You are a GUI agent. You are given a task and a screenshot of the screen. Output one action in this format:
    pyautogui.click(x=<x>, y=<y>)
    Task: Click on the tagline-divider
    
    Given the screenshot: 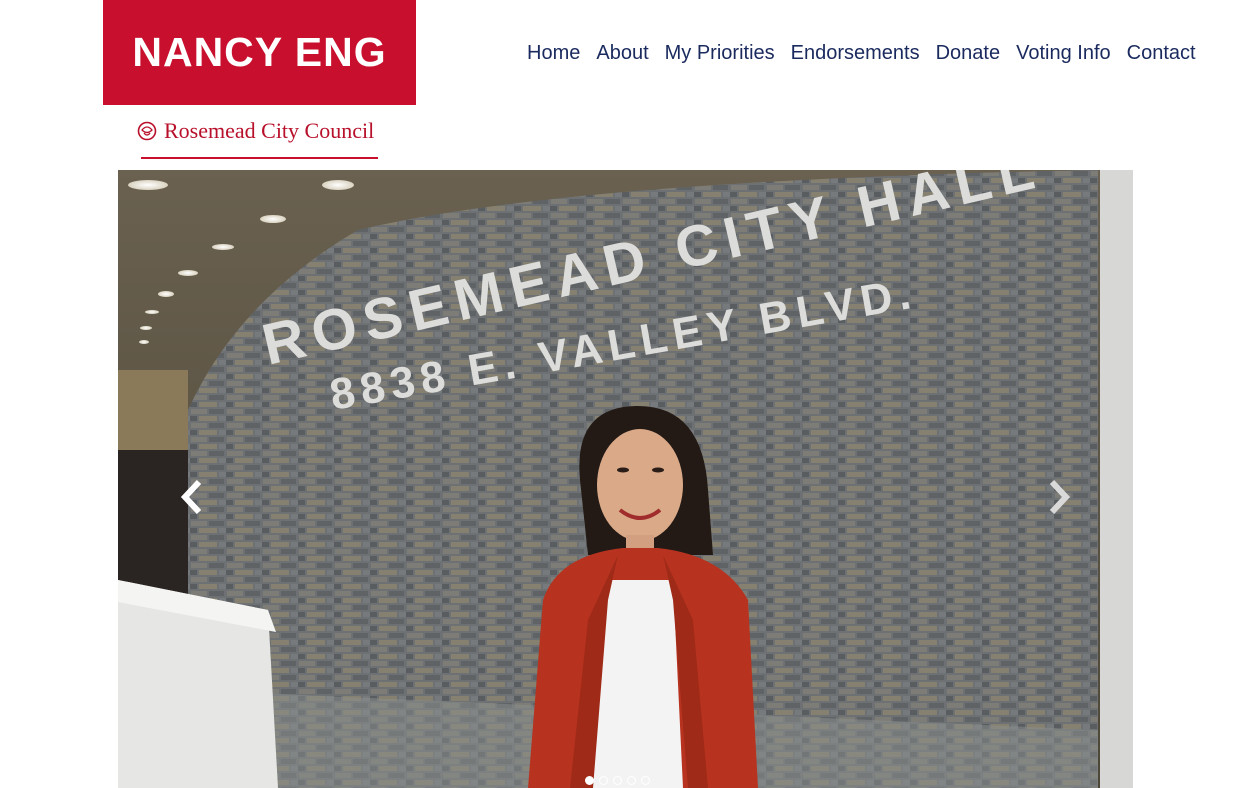 What is the action you would take?
    pyautogui.click(x=259, y=158)
    